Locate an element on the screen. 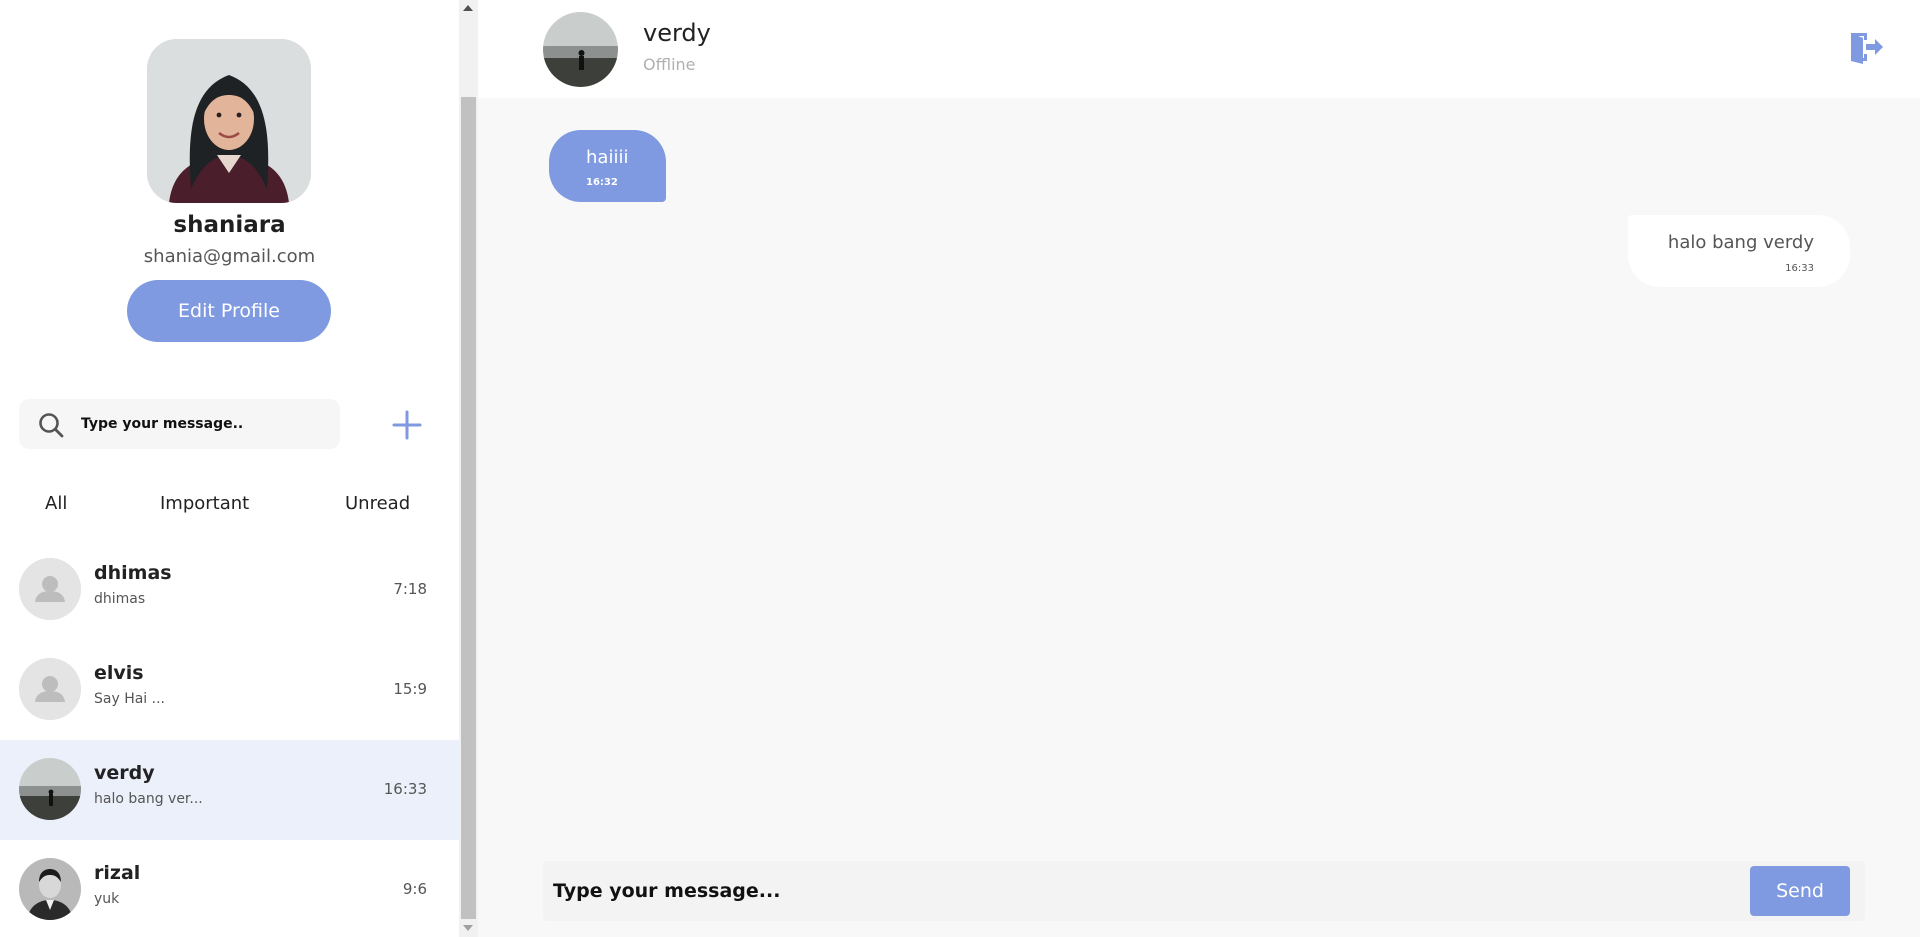  profile-photo-image is located at coordinates (229, 121).